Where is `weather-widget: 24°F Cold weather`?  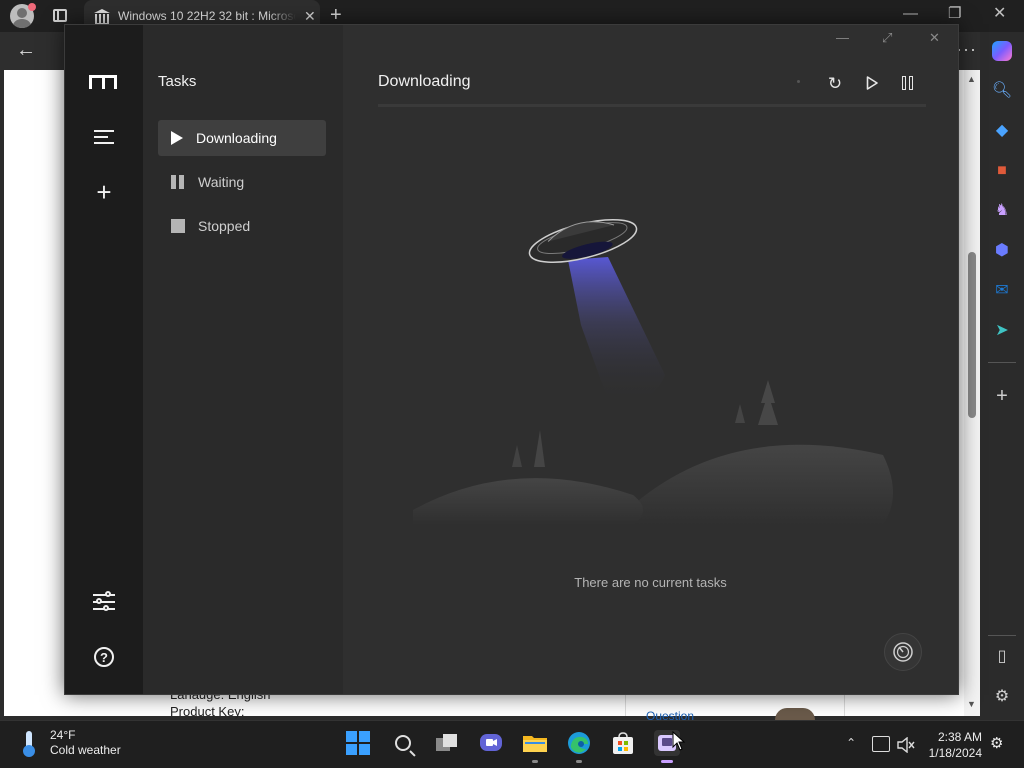
weather-widget: 24°F Cold weather is located at coordinates (70, 743).